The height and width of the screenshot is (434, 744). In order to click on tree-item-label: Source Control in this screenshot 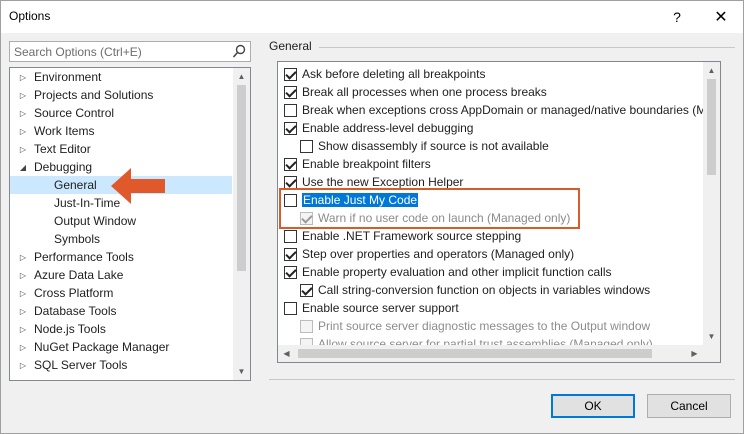, I will do `click(74, 113)`.